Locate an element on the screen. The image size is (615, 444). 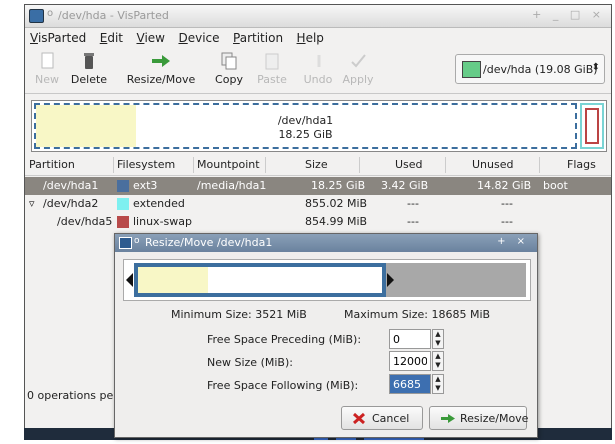
expander-down-icon: ▿ is located at coordinates (32, 203).